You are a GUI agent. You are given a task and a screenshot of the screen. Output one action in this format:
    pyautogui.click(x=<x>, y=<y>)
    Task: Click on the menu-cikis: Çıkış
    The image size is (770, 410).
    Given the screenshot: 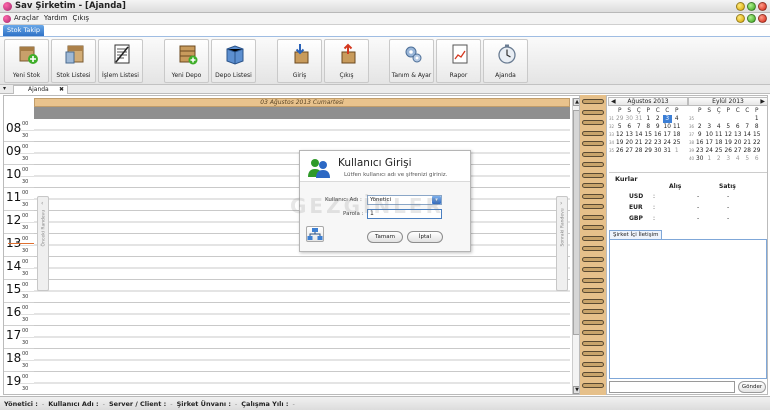 What is the action you would take?
    pyautogui.click(x=81, y=18)
    